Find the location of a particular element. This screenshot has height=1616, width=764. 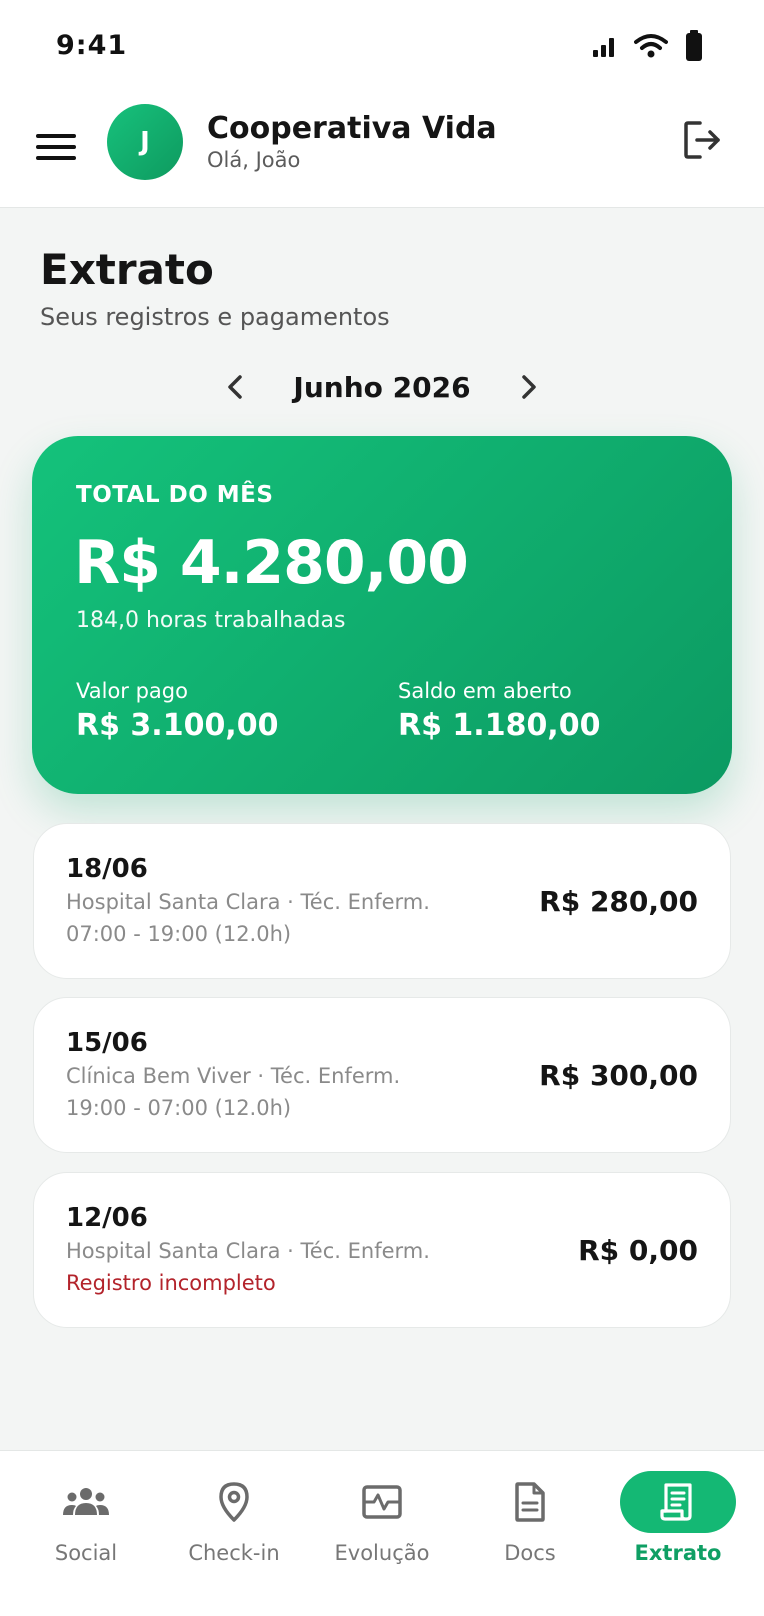

record-warning: Registro incompleto is located at coordinates (171, 1283).